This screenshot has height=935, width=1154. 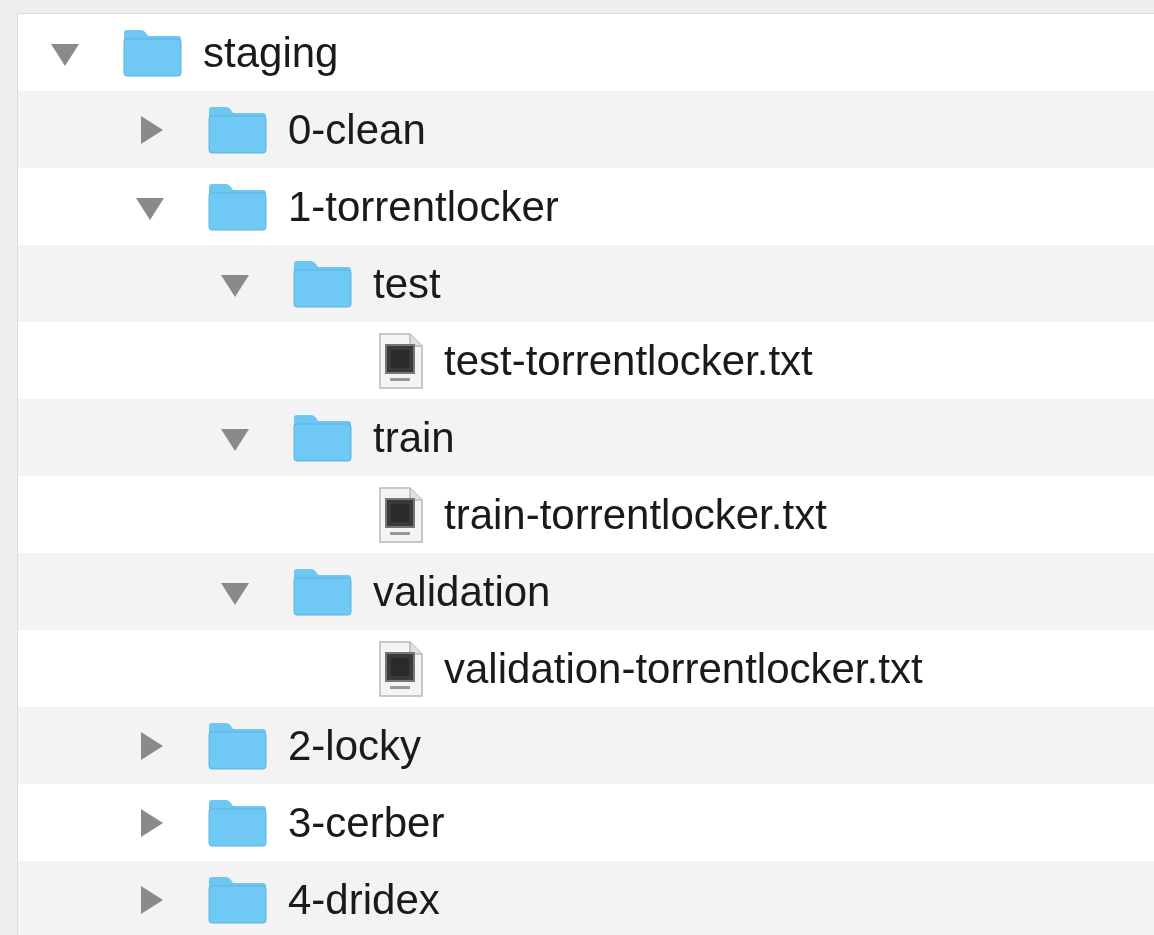 What do you see at coordinates (414, 438) in the screenshot?
I see `folder-name: train` at bounding box center [414, 438].